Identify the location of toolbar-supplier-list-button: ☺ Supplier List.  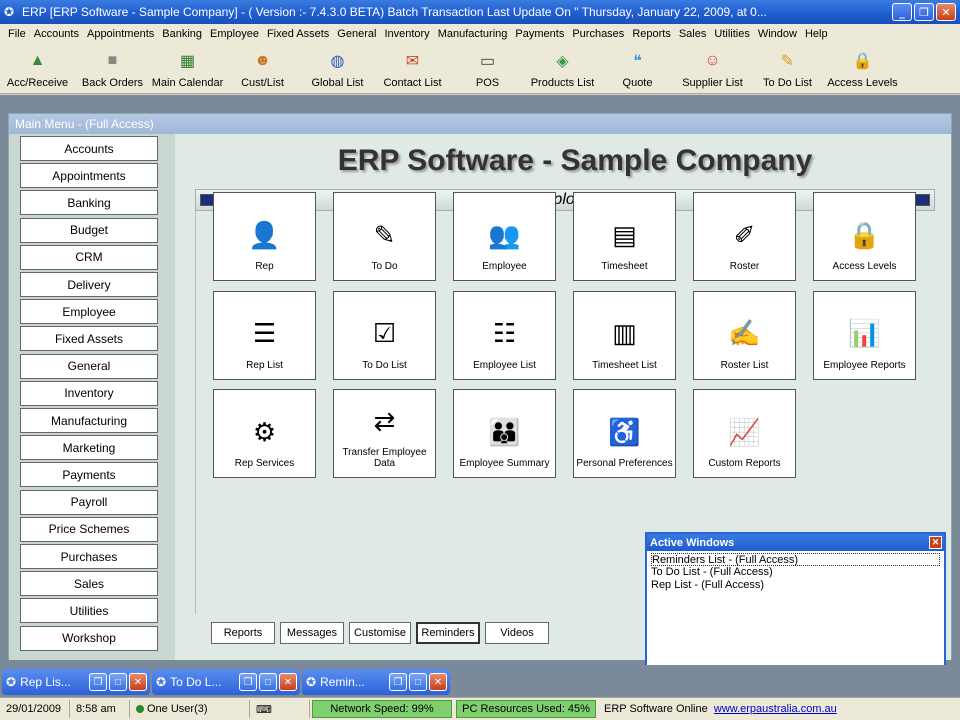
(712, 66).